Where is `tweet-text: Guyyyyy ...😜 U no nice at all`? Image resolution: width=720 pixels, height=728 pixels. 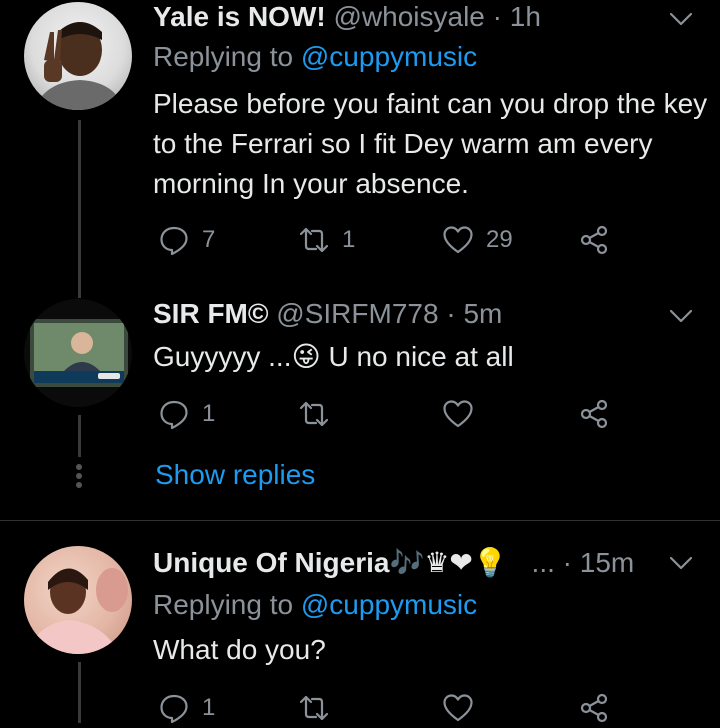
tweet-text: Guyyyyy ...😜 U no nice at all is located at coordinates (430, 357).